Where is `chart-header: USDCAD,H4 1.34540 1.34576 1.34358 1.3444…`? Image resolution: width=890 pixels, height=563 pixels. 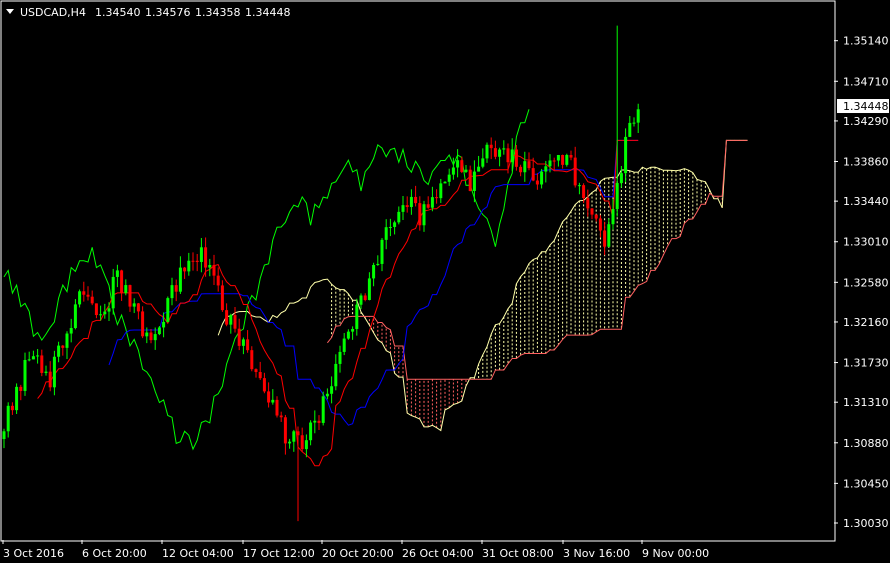 chart-header: USDCAD,H4 1.34540 1.34576 1.34358 1.3444… is located at coordinates (148, 12).